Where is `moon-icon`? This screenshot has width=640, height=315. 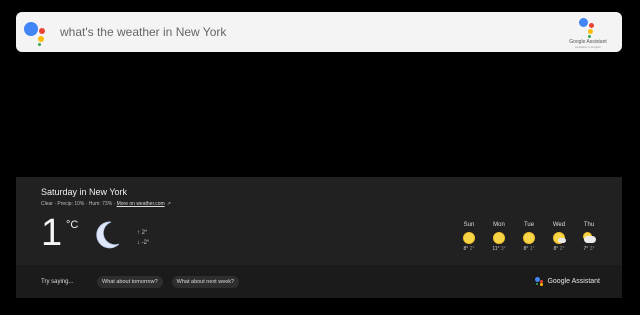 moon-icon is located at coordinates (108, 235).